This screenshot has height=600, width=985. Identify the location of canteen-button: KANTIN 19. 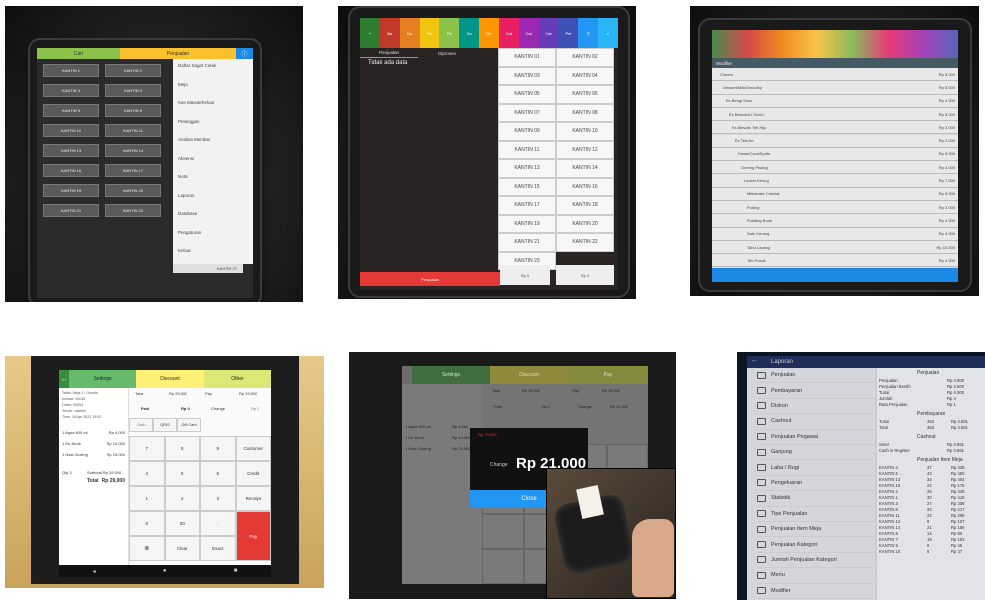
(71, 190).